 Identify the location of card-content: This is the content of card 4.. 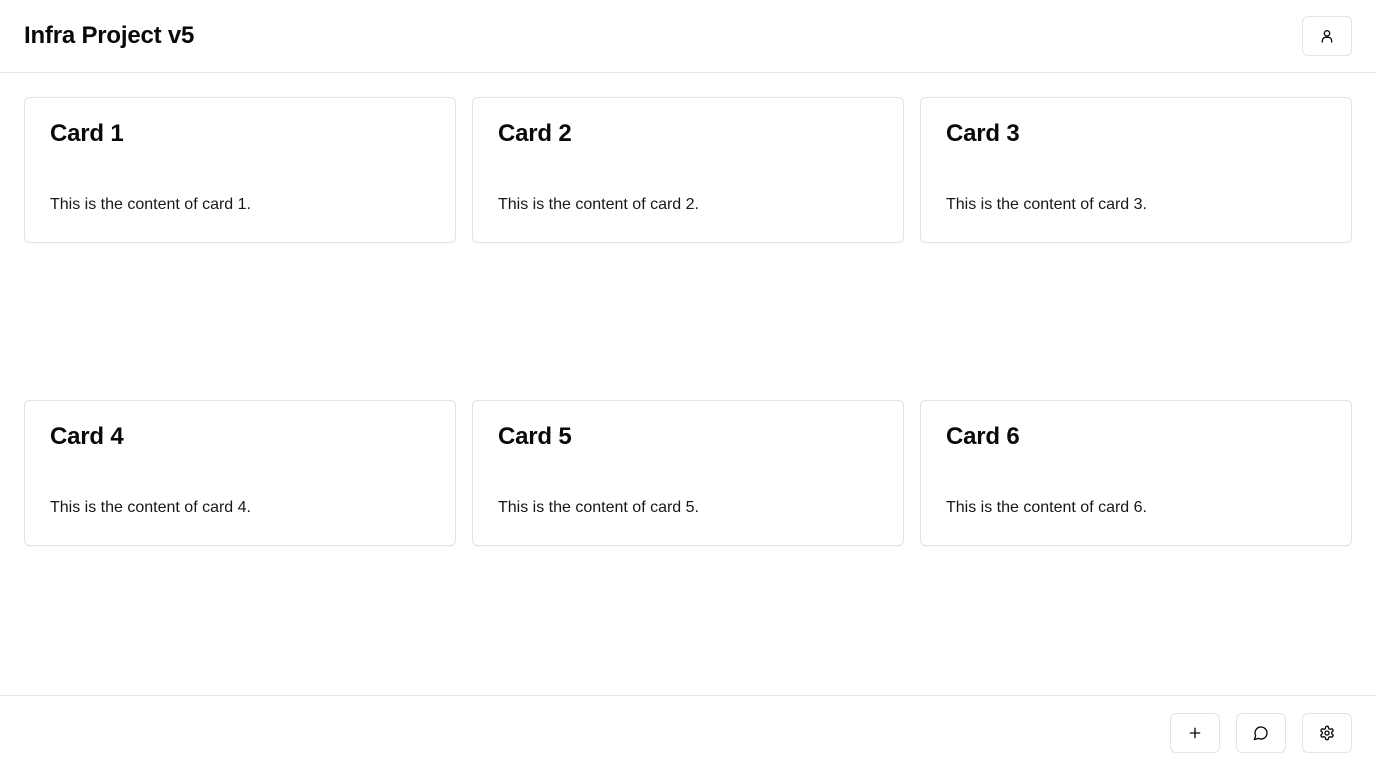
(150, 507).